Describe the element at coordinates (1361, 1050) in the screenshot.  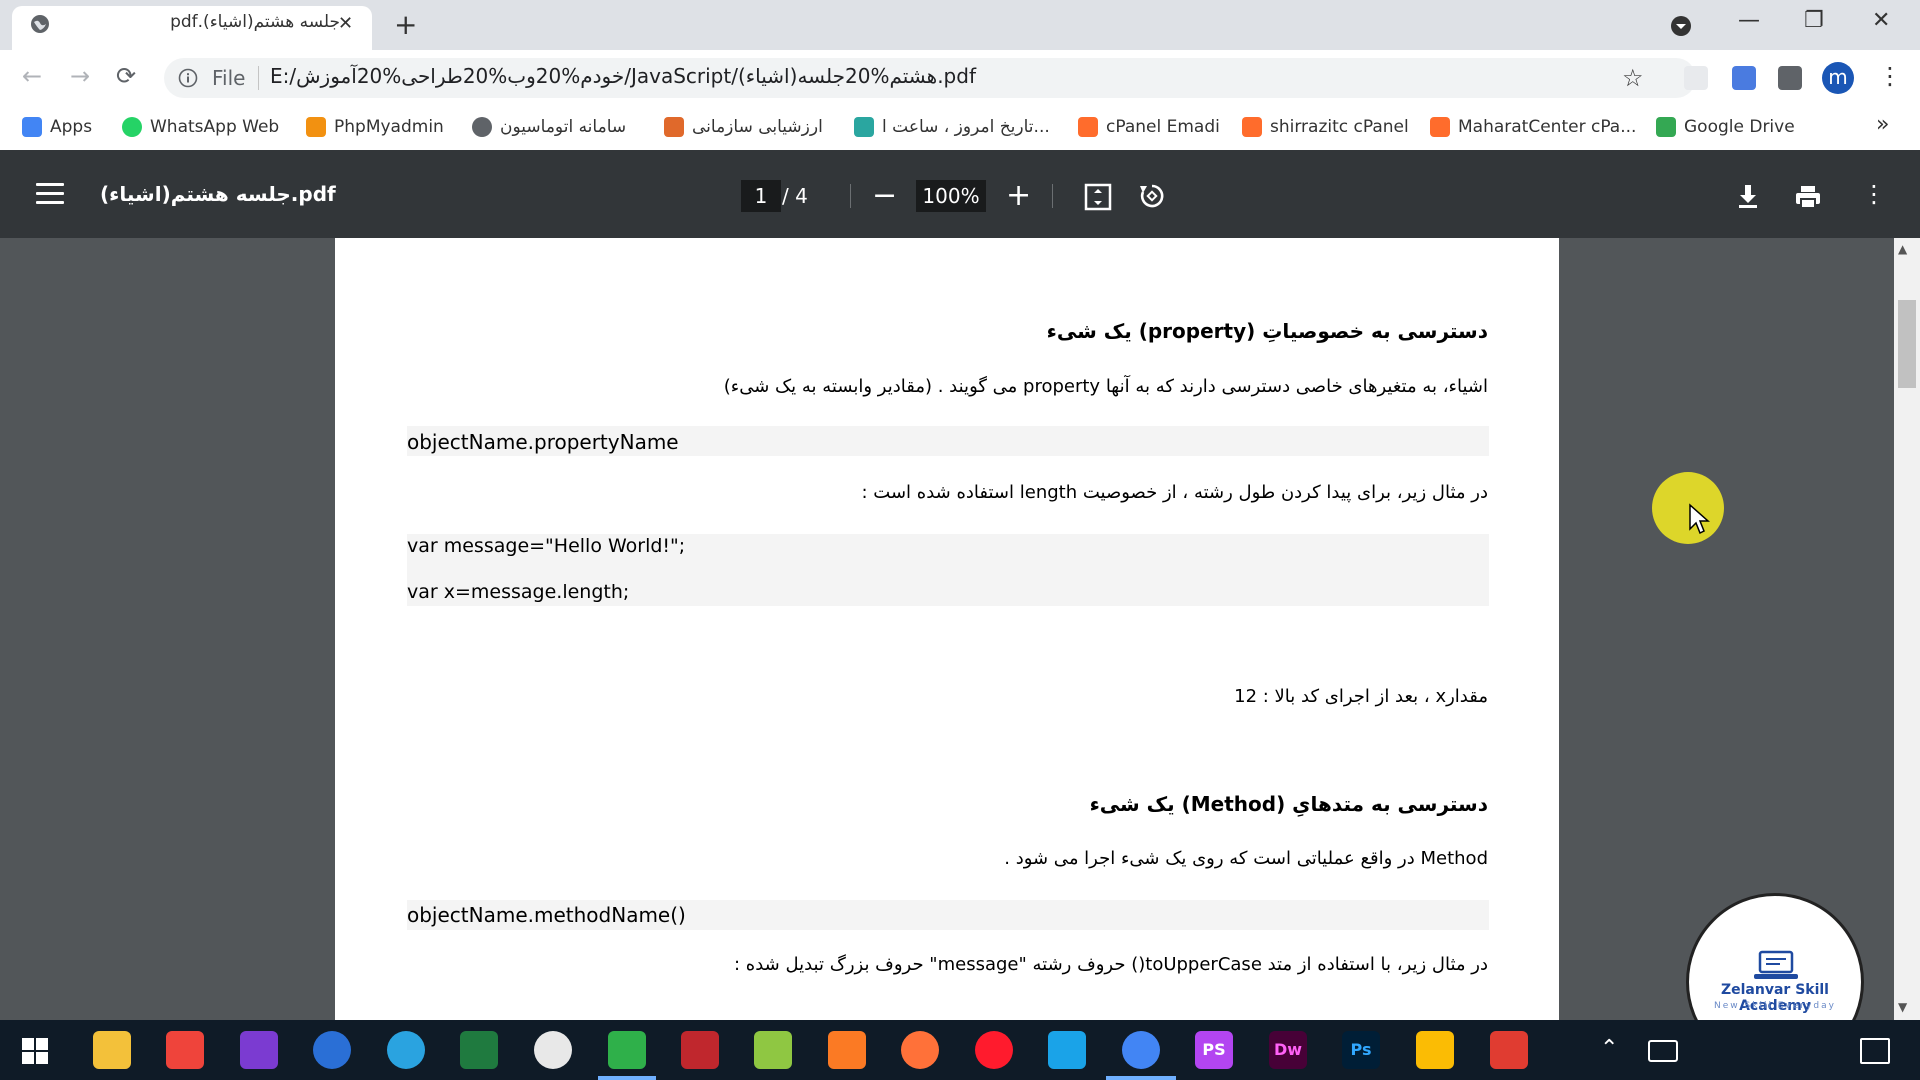
I see `photoshop-icon: Ps` at that location.